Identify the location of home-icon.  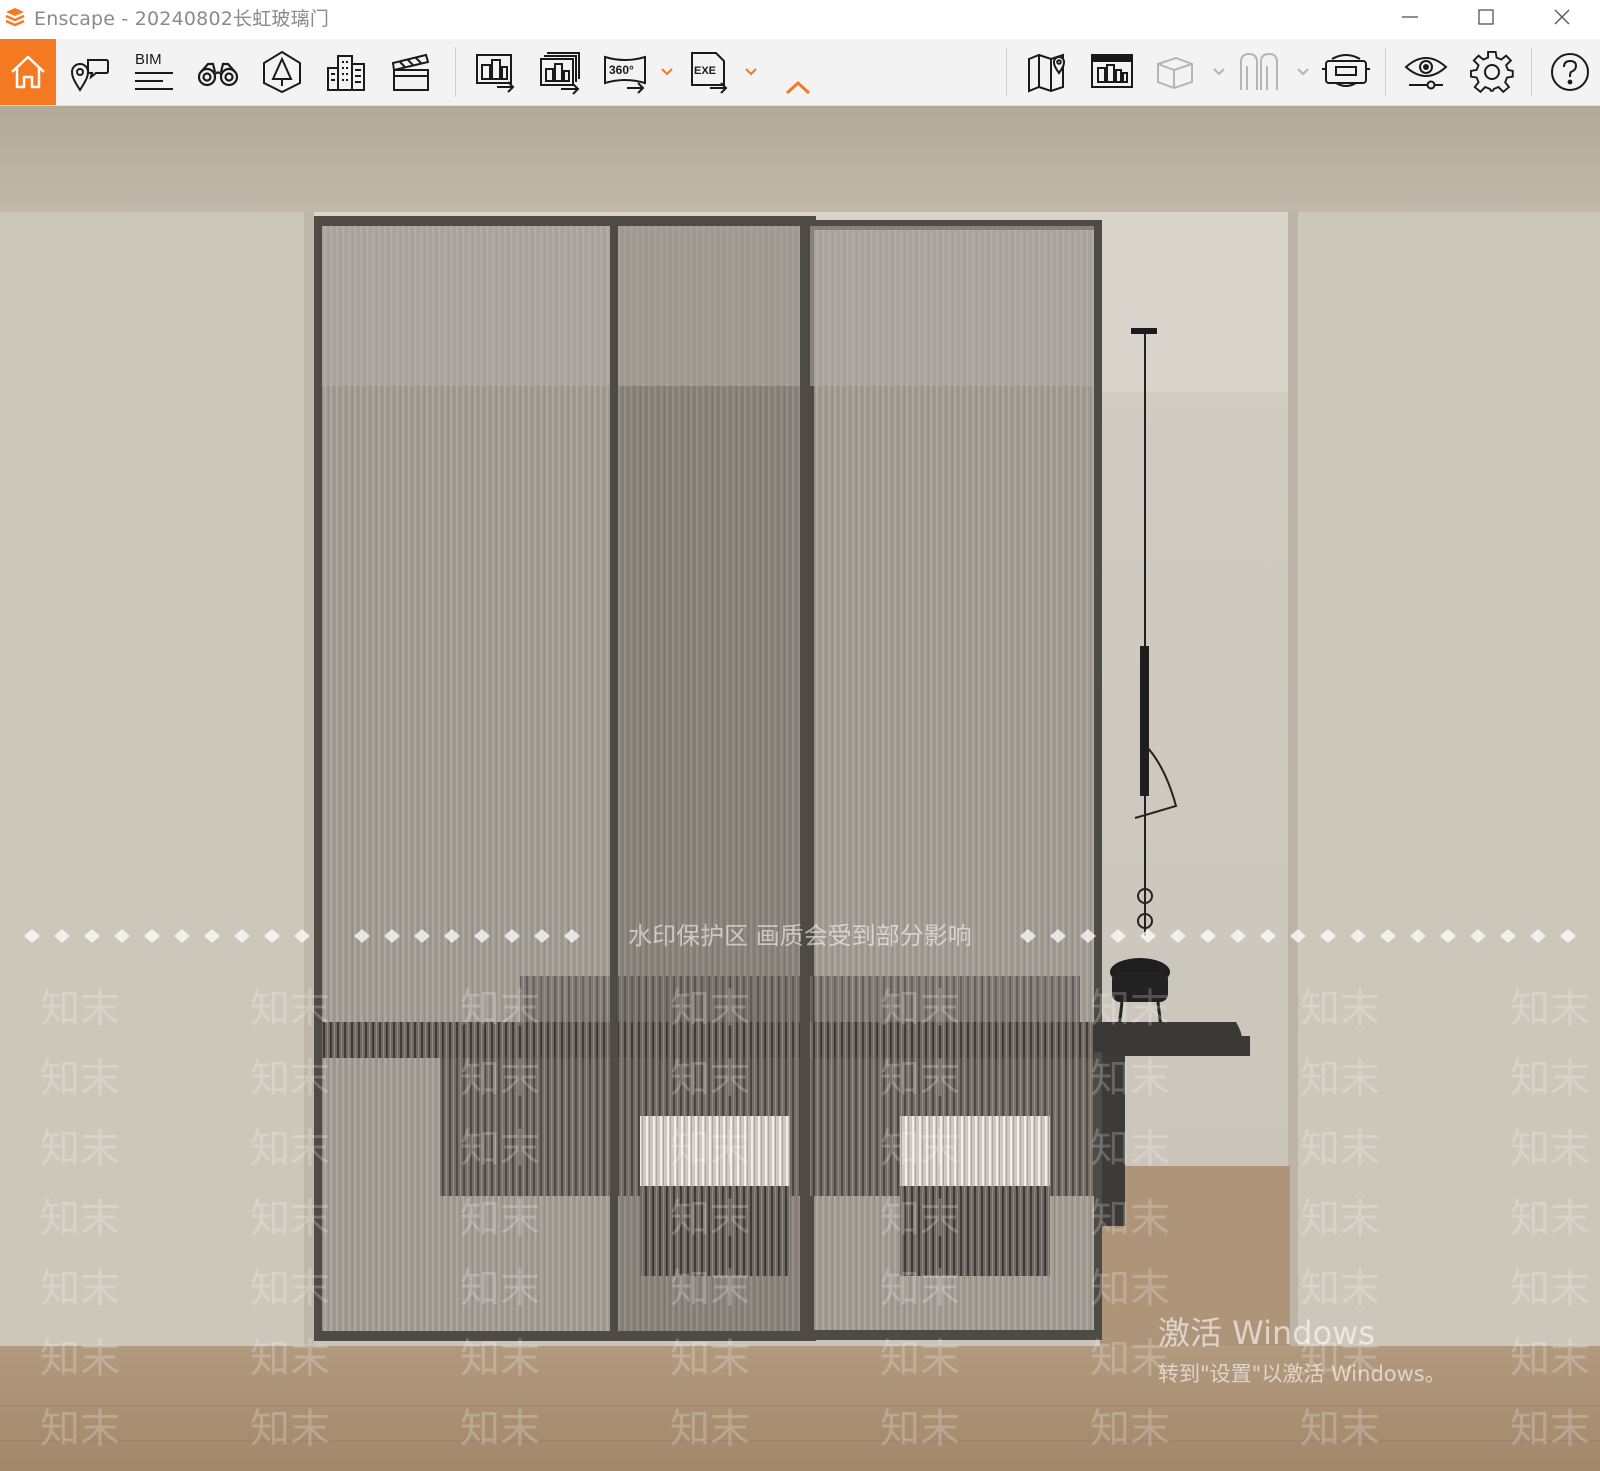
(28, 72).